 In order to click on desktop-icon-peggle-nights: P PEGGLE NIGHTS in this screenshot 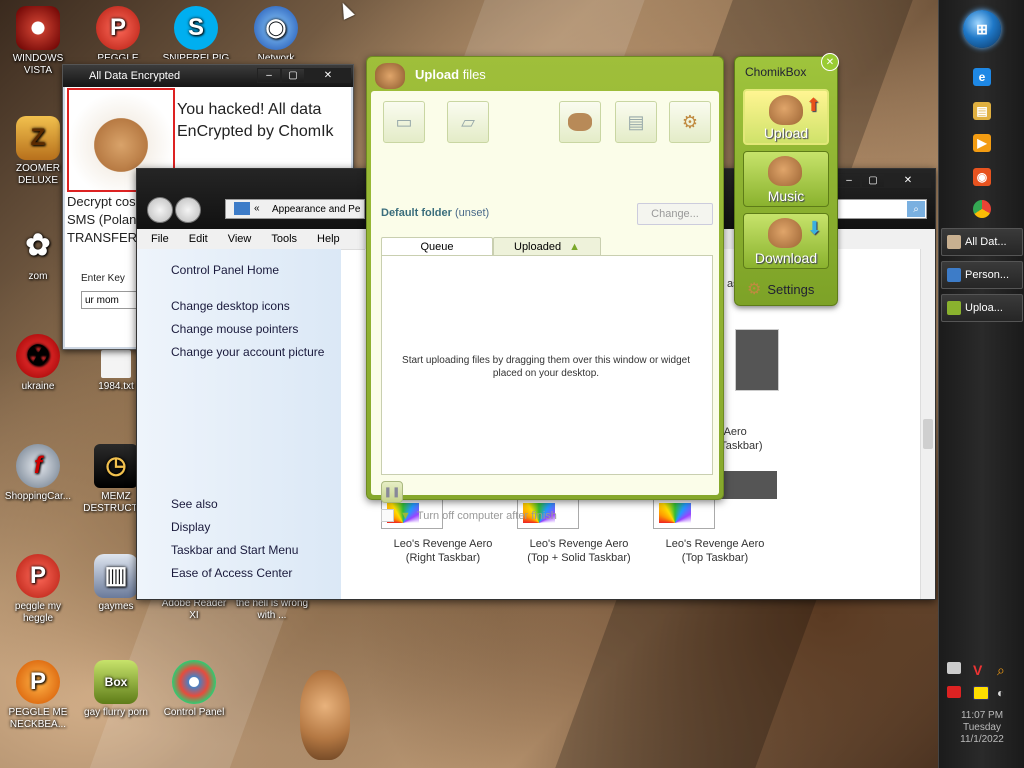, I will do `click(118, 32)`.